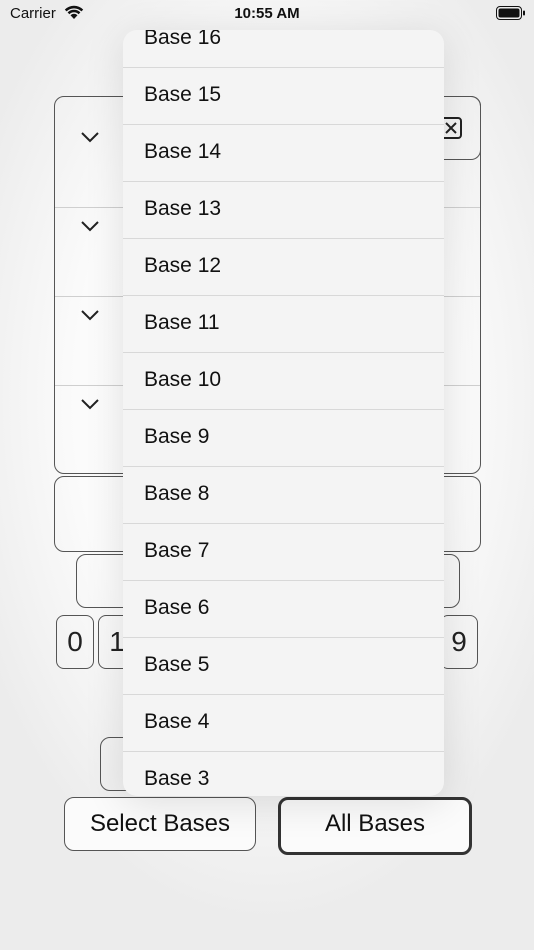 The width and height of the screenshot is (534, 950). What do you see at coordinates (283, 495) in the screenshot?
I see `list-item-base-8: Base 8` at bounding box center [283, 495].